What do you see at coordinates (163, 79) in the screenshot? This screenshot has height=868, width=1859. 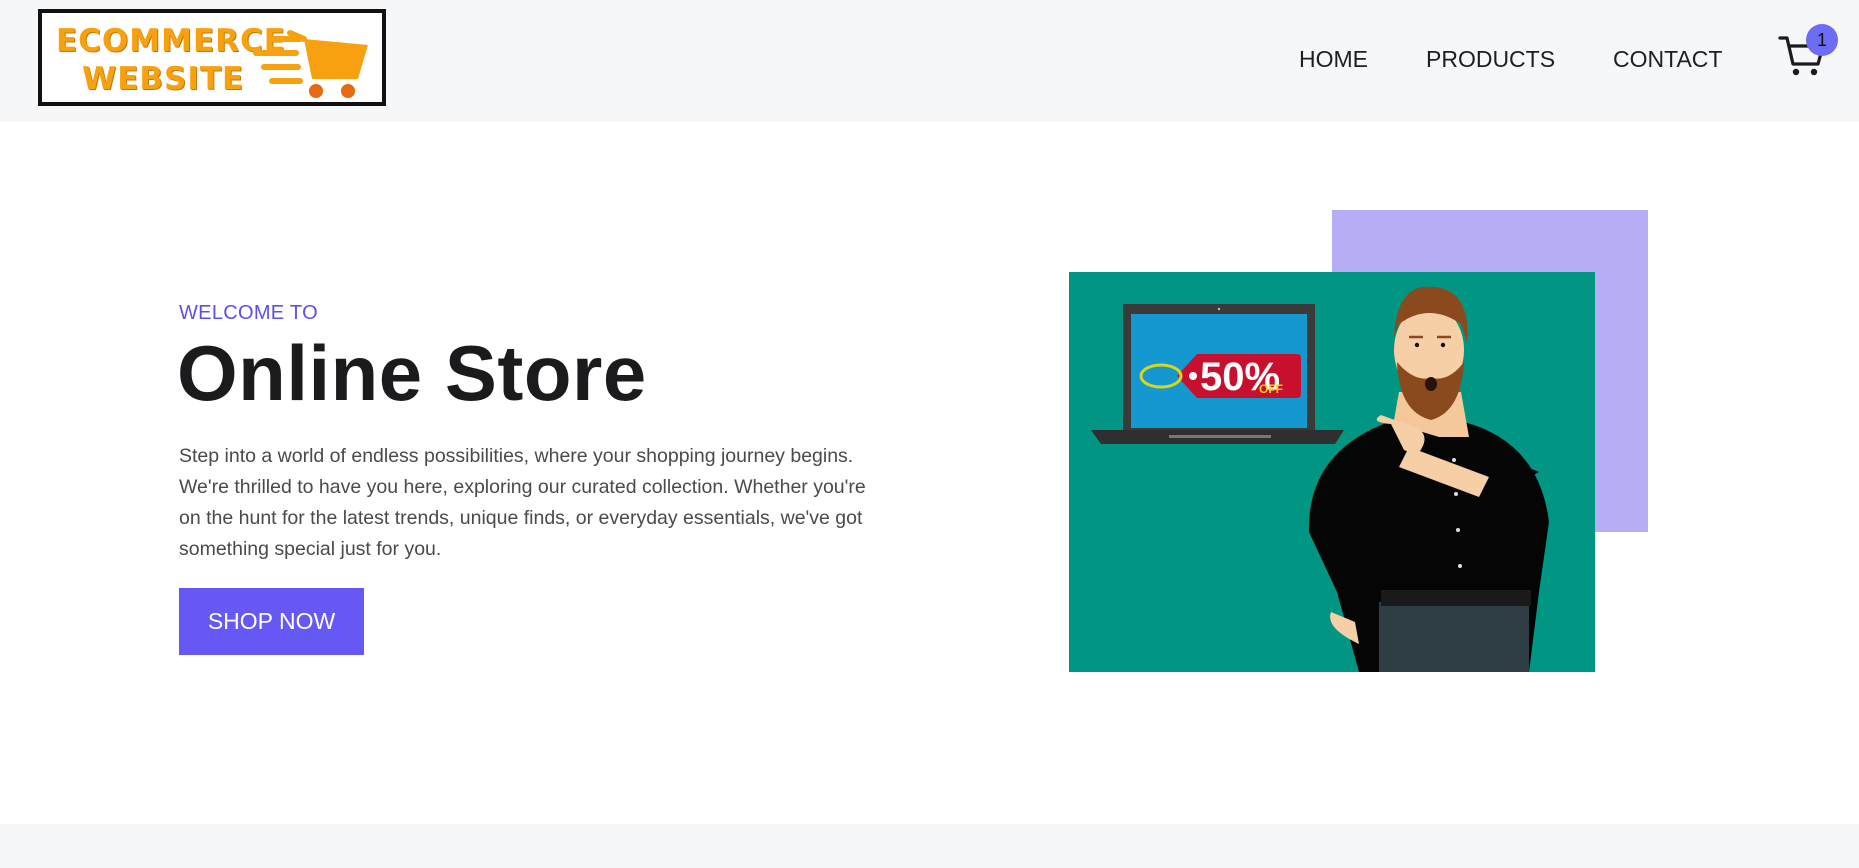 I see `logo-text-line2: WEBSITE` at bounding box center [163, 79].